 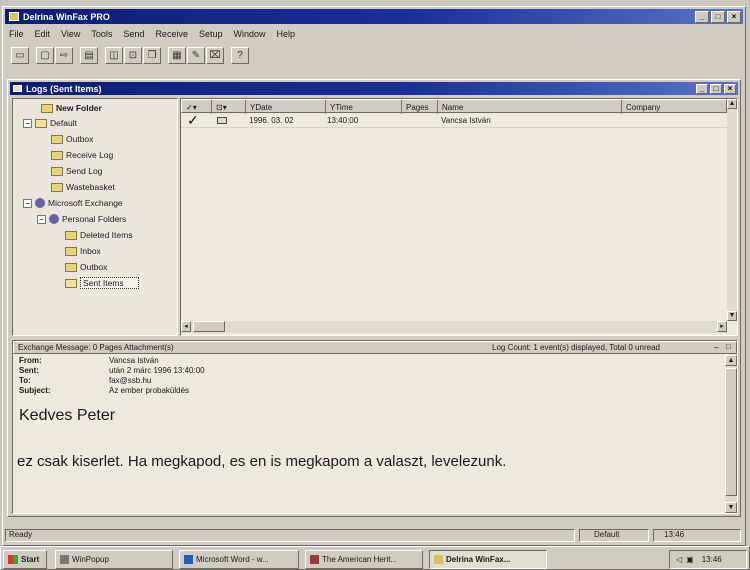 What do you see at coordinates (25, 380) in the screenshot?
I see `field-to-label: To:` at bounding box center [25, 380].